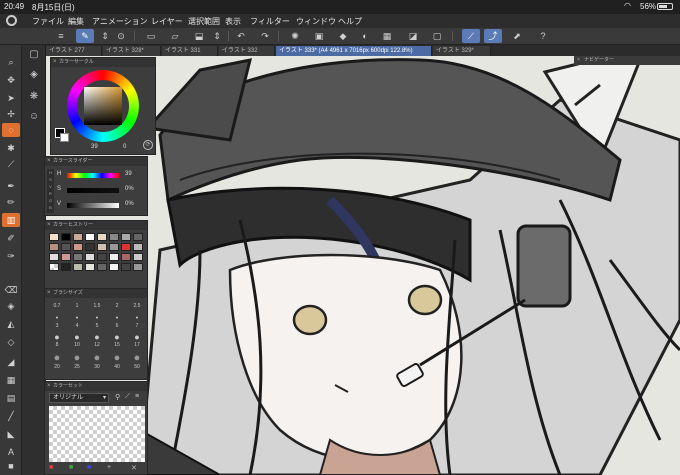  Describe the element at coordinates (493, 36) in the screenshot. I see `snap-to-special-ruler-icon: ⤴` at that location.